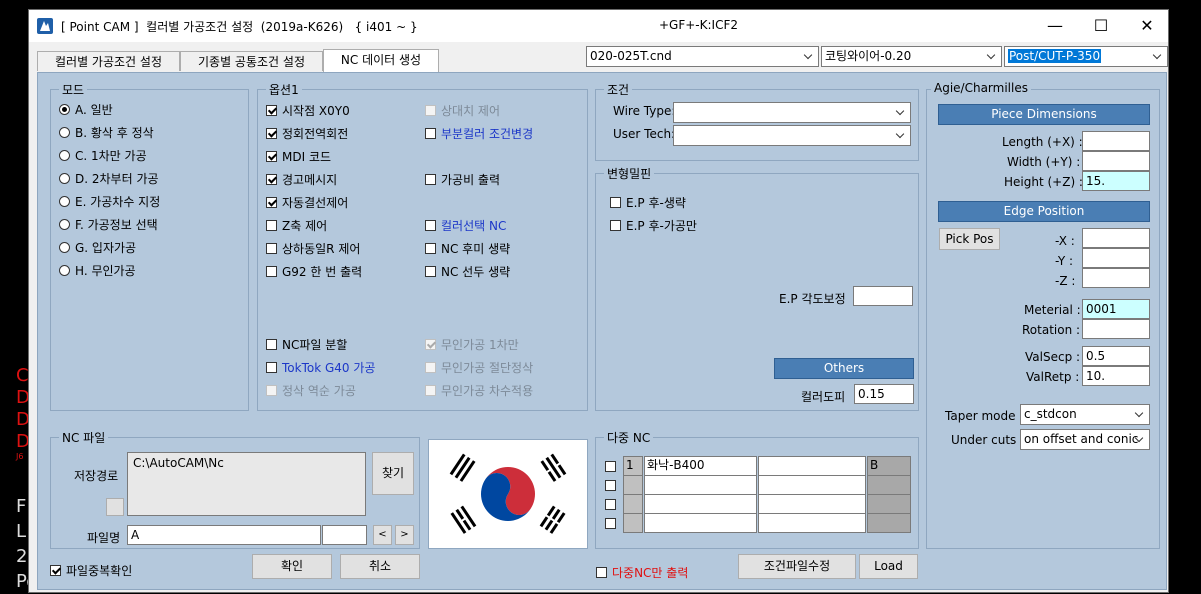 The height and width of the screenshot is (594, 1201). What do you see at coordinates (1101, 26) in the screenshot?
I see `maximize-button: ☐` at bounding box center [1101, 26].